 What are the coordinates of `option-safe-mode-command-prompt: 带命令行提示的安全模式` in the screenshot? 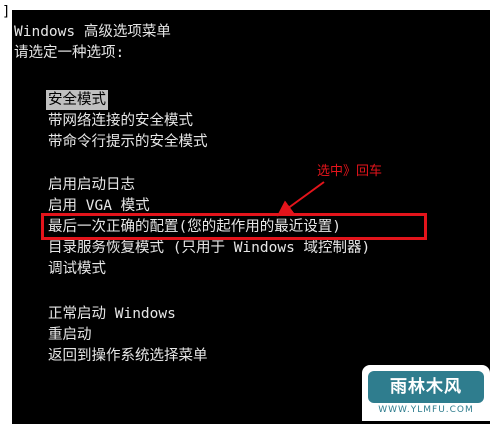 It's located at (128, 142).